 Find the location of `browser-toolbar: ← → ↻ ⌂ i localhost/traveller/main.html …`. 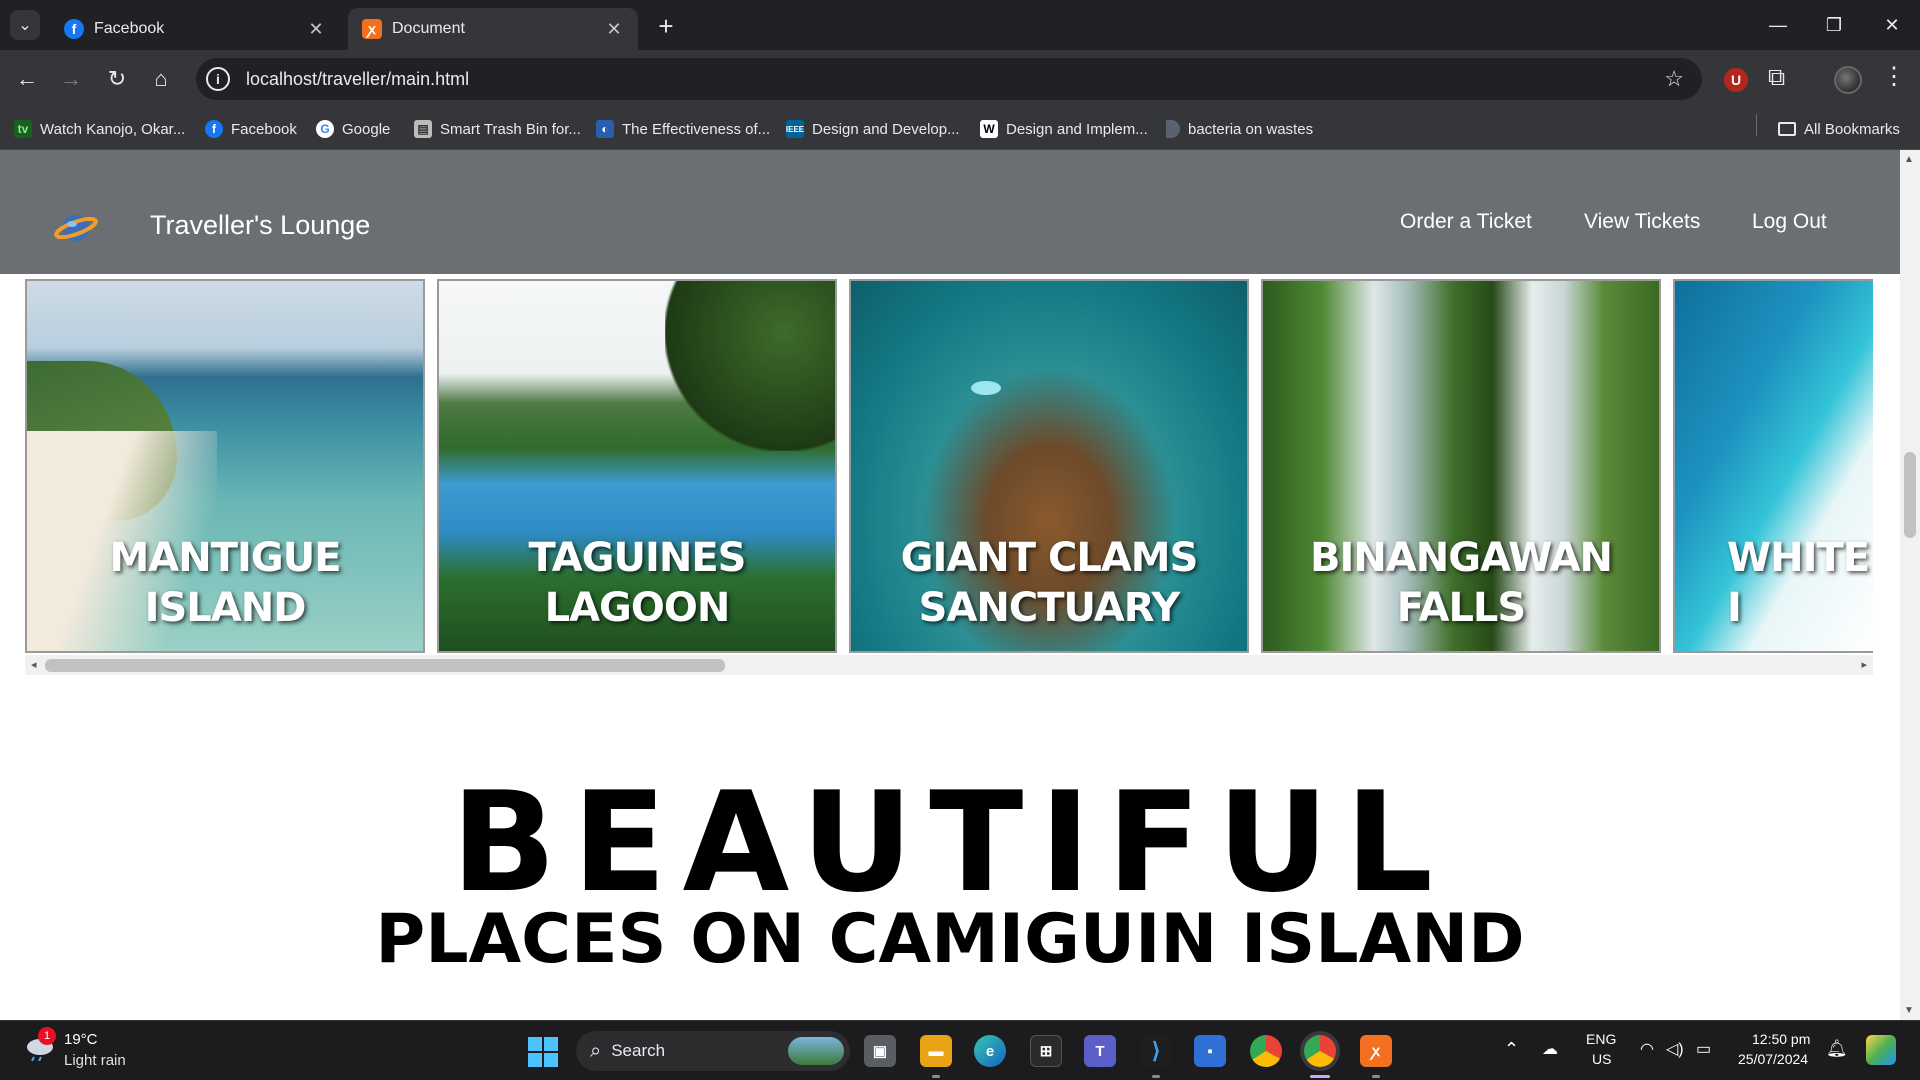

browser-toolbar: ← → ↻ ⌂ i localhost/traveller/main.html … is located at coordinates (960, 79).